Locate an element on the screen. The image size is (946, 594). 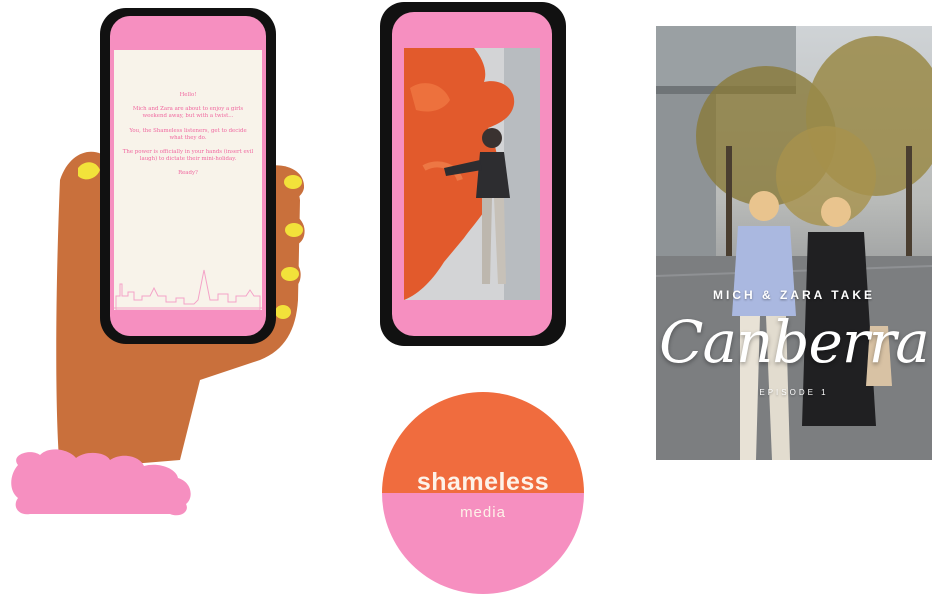
message-paragraph: Ready? is located at coordinates (188, 173).